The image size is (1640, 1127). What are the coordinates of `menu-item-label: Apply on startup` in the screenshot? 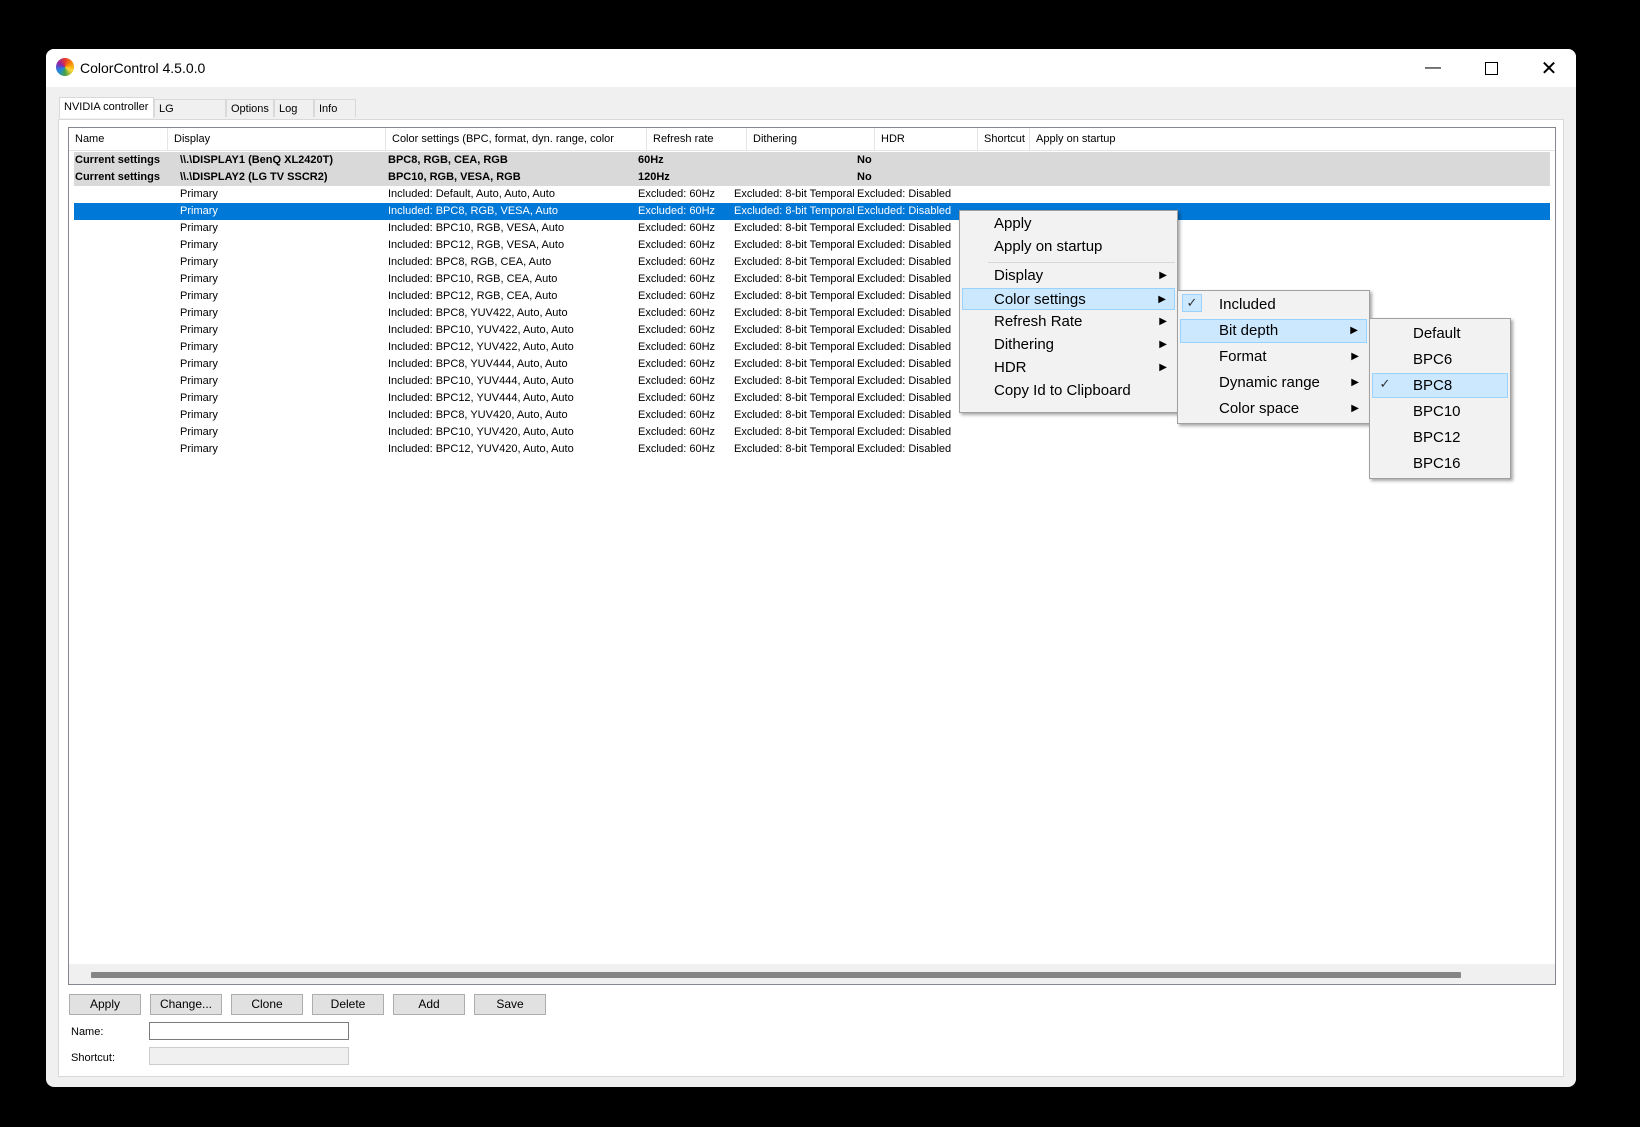 It's located at (1048, 246).